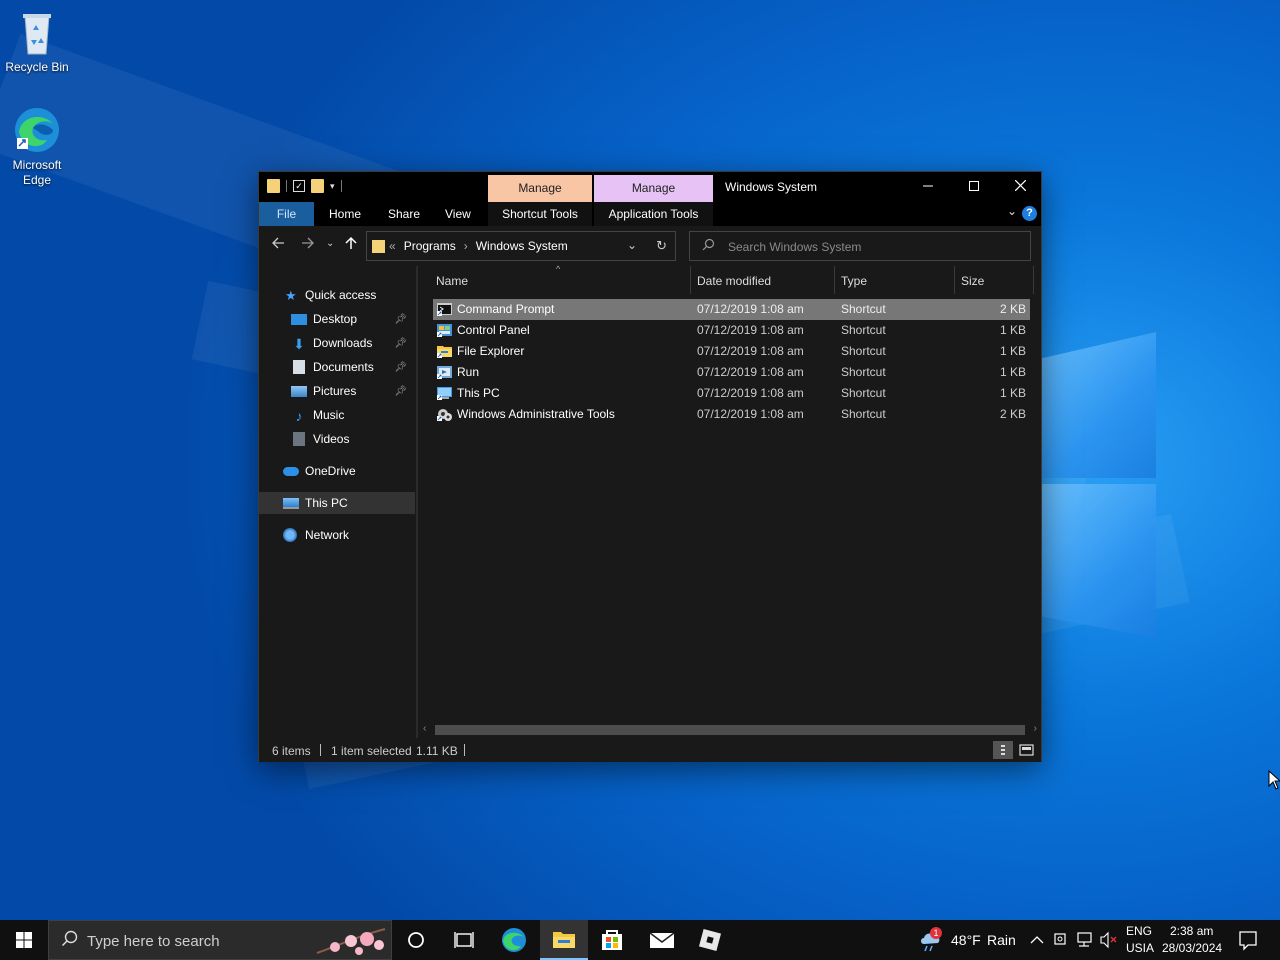 This screenshot has width=1280, height=960. I want to click on desktop-icon-recycle-bin: Recycle Bin, so click(37, 41).